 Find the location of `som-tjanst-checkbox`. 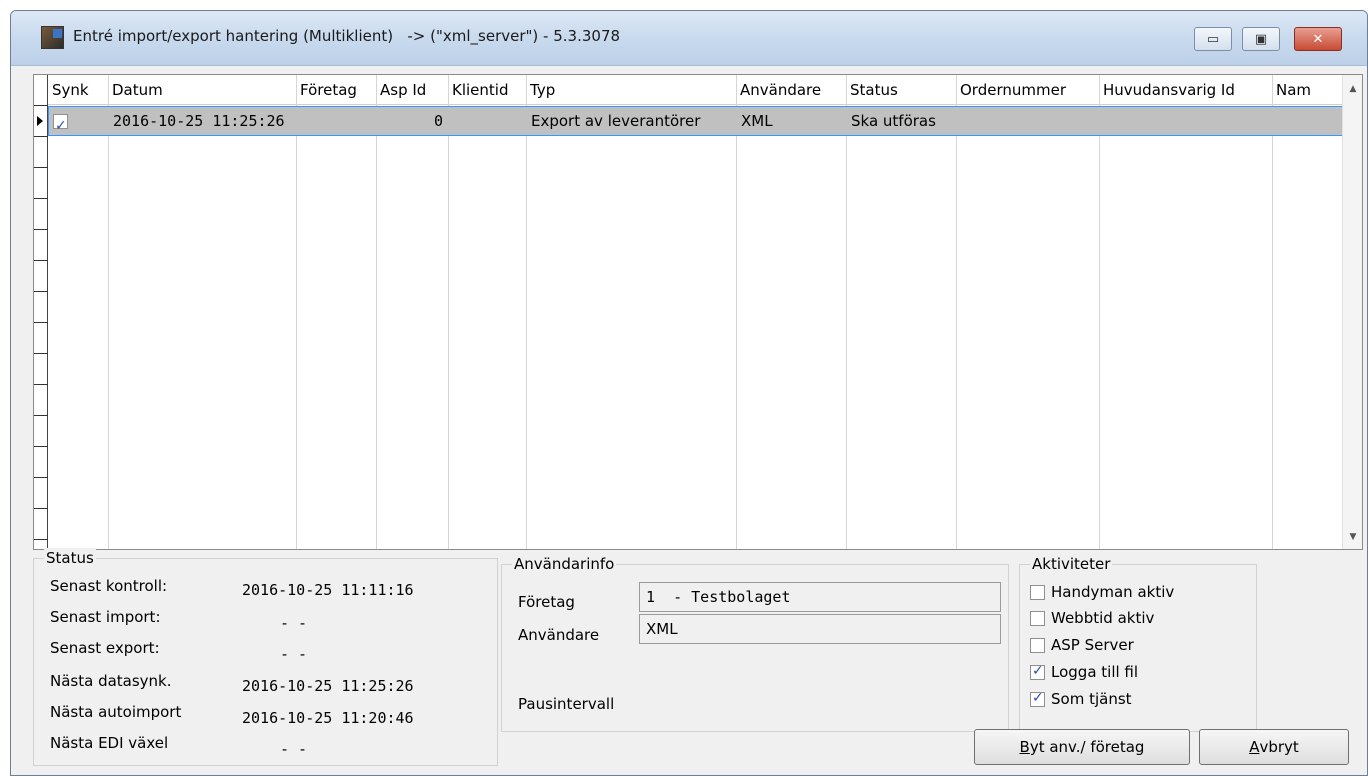

som-tjanst-checkbox is located at coordinates (1037, 698).